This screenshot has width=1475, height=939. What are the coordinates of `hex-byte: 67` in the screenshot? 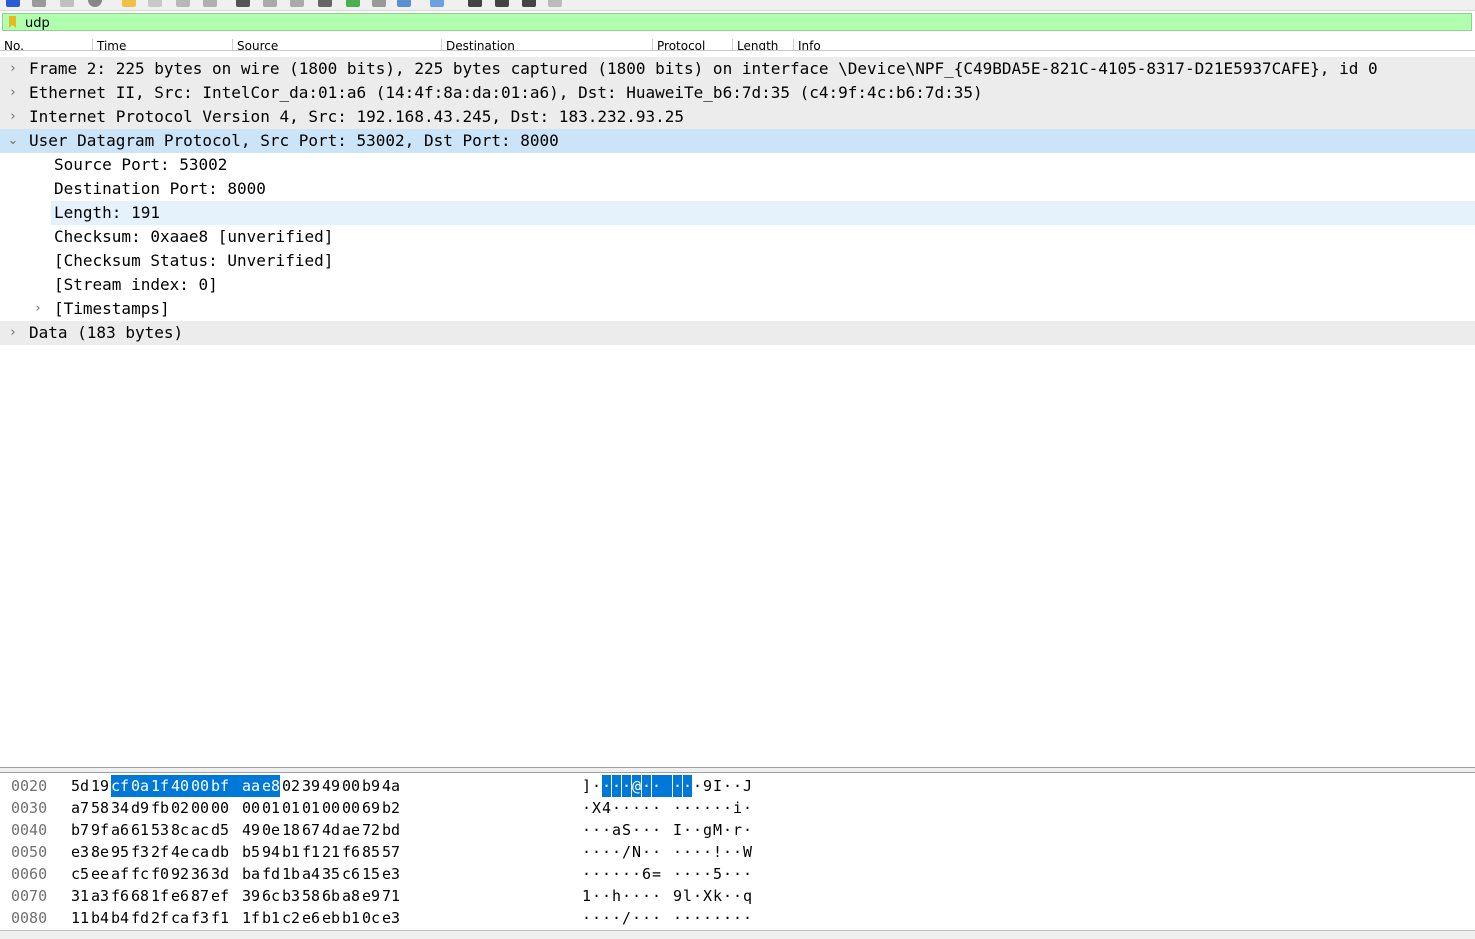 It's located at (311, 830).